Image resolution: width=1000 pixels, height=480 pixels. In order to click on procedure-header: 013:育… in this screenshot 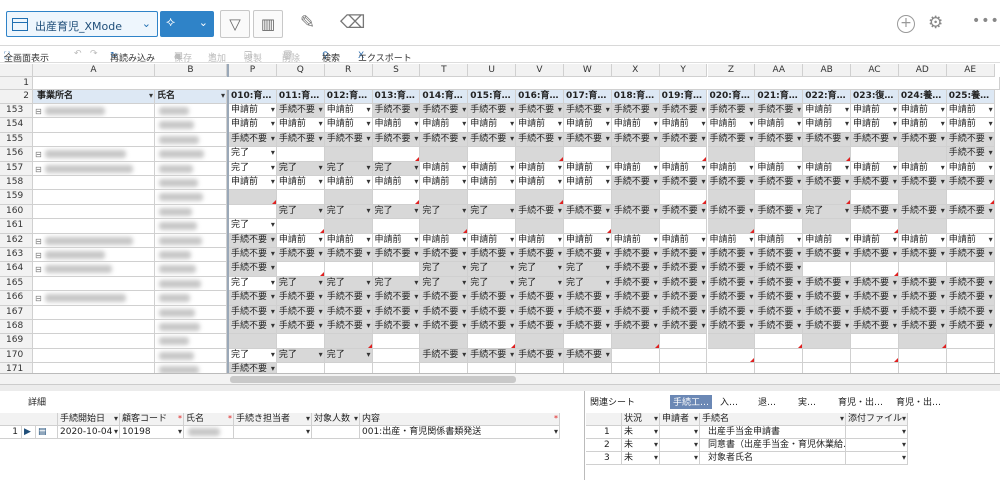, I will do `click(396, 97)`.